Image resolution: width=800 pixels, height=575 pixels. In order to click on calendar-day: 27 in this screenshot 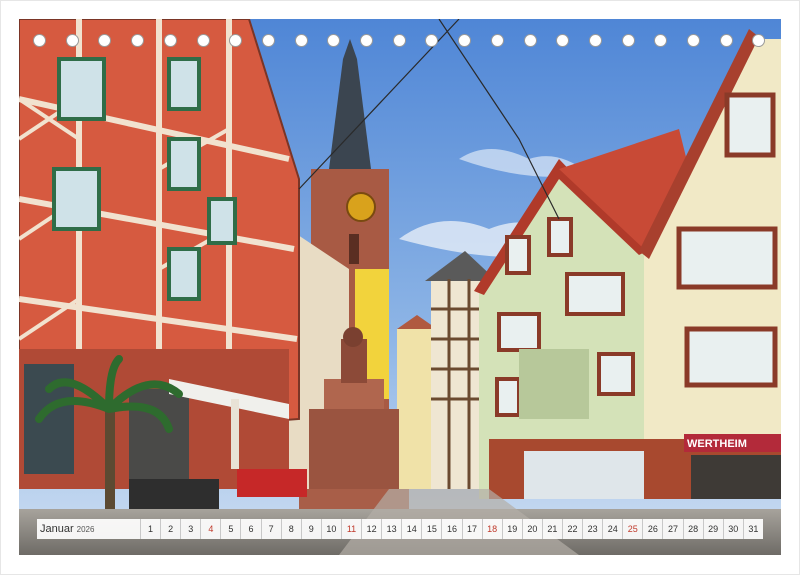, I will do `click(672, 529)`.